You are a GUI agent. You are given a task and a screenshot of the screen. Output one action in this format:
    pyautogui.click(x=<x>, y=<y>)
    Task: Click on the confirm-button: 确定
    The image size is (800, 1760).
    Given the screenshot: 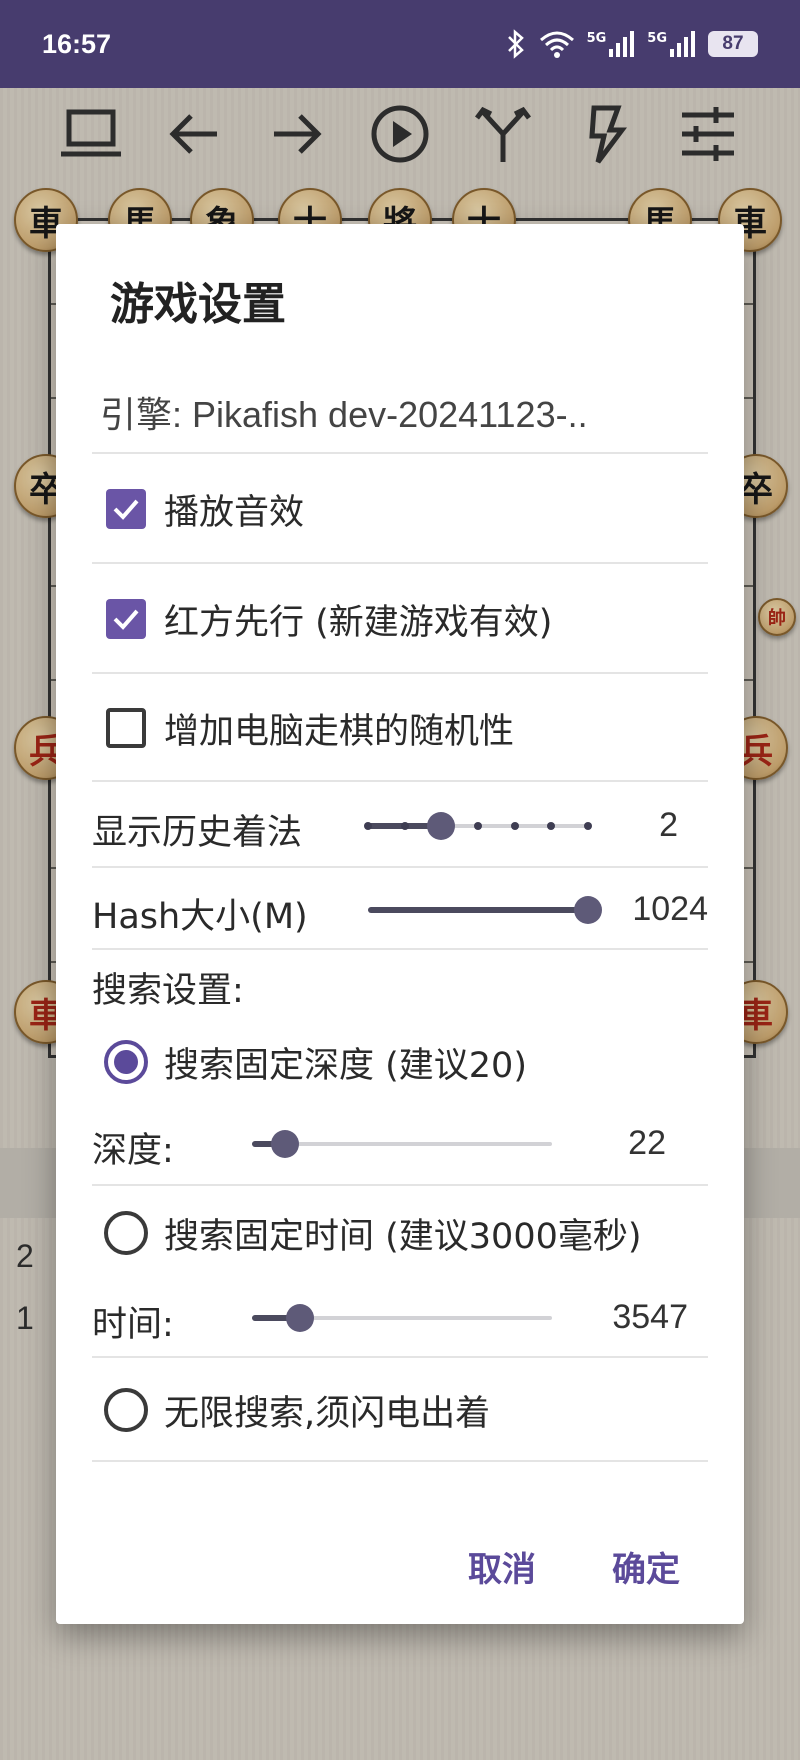 What is the action you would take?
    pyautogui.click(x=646, y=1566)
    